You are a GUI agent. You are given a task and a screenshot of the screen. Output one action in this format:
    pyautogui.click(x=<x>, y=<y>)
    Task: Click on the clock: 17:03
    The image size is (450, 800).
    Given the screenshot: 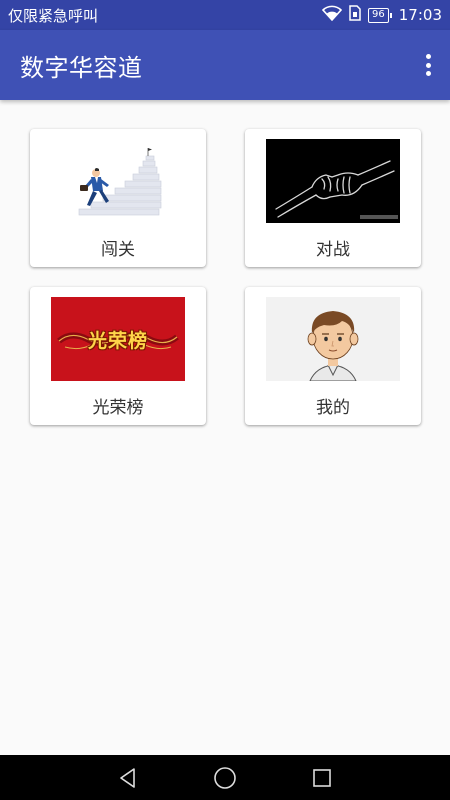 What is the action you would take?
    pyautogui.click(x=420, y=15)
    